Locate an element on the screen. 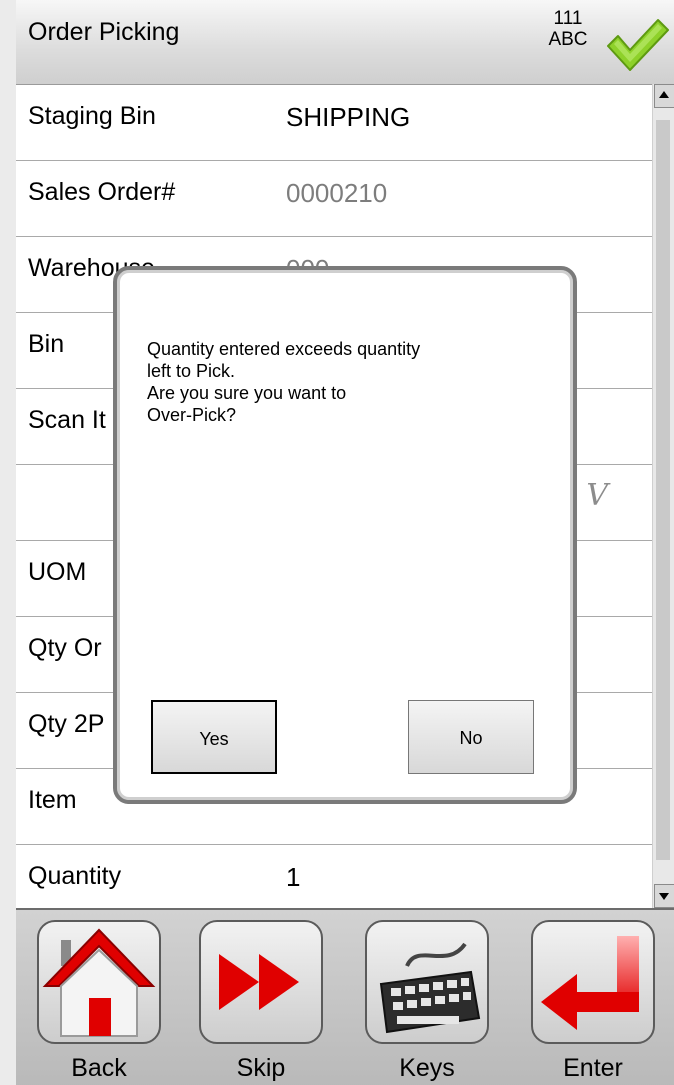 The height and width of the screenshot is (1085, 674). home-icon is located at coordinates (99, 982).